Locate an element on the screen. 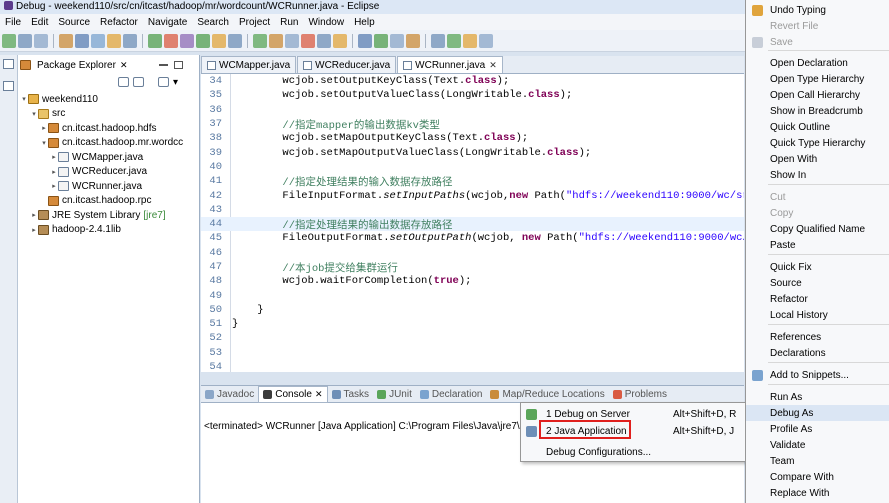  filter-icon is located at coordinates (163, 82).